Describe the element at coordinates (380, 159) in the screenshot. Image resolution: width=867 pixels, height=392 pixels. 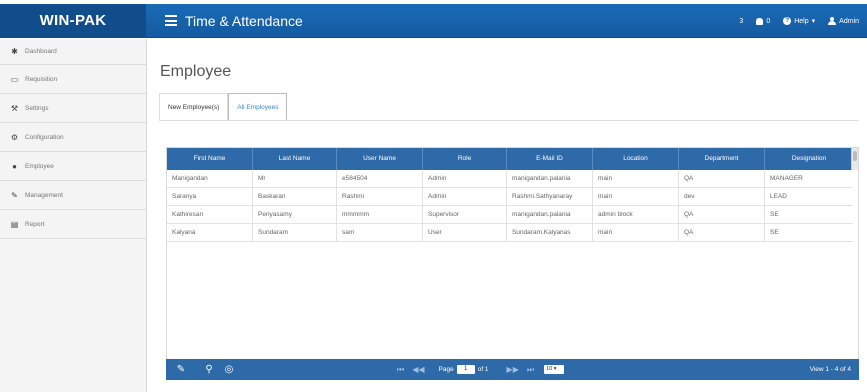
I see `column-header-user-name: User Name` at that location.